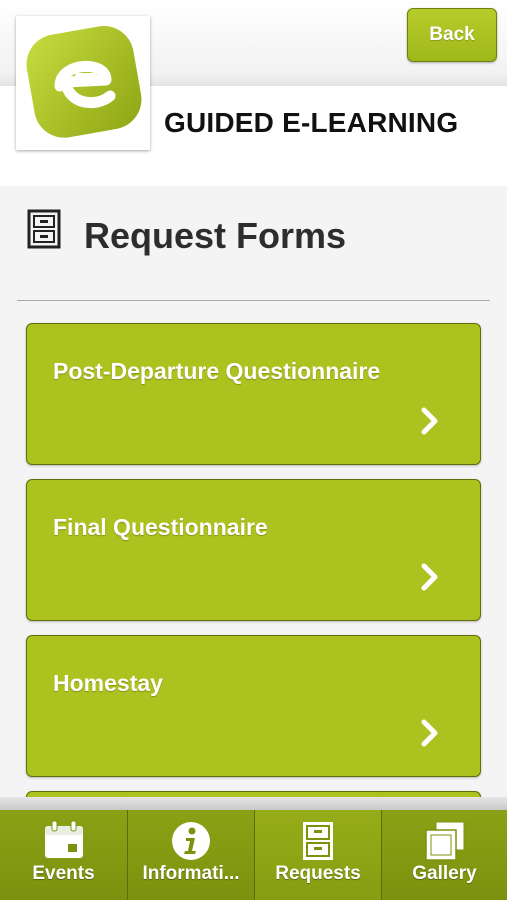 The width and height of the screenshot is (507, 900). Describe the element at coordinates (63, 839) in the screenshot. I see `calendar-icon` at that location.